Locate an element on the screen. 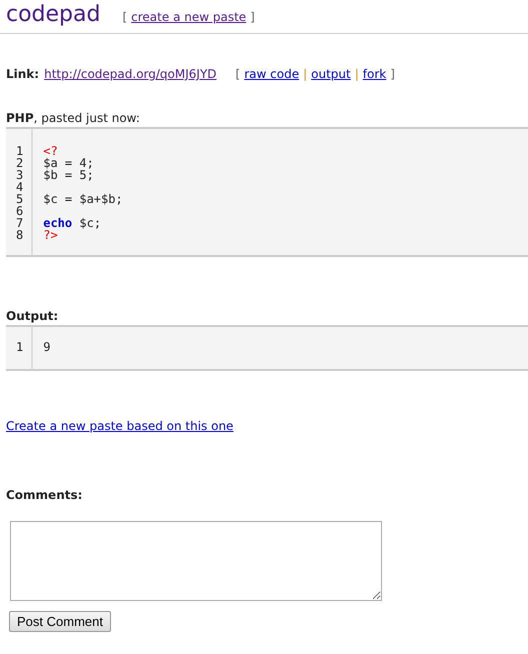 The image size is (528, 654). link: fork is located at coordinates (374, 74).